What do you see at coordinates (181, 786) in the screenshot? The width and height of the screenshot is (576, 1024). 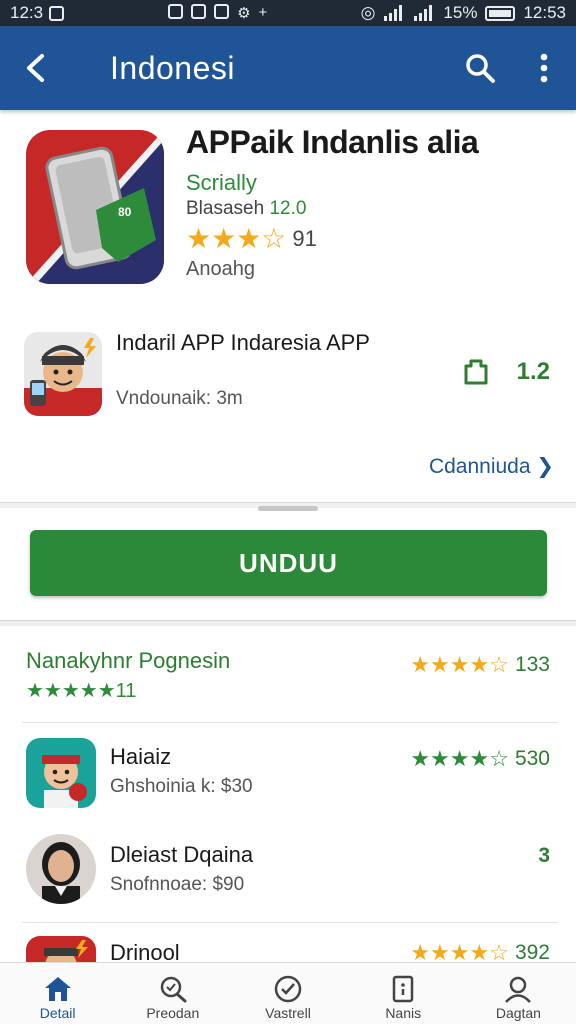 I see `list-item-subtitle: Ghshoinia k: $30` at bounding box center [181, 786].